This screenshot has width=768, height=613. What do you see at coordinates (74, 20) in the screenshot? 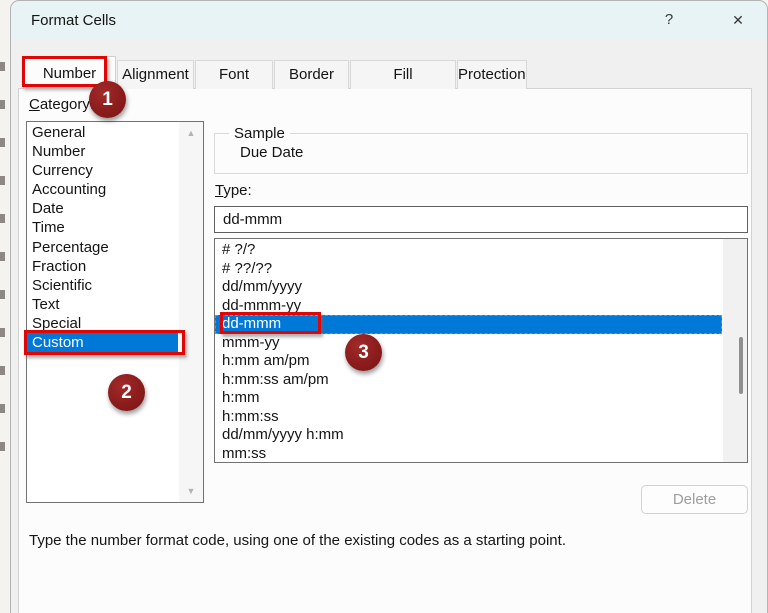
I see `dialog-title: Format Cells` at bounding box center [74, 20].